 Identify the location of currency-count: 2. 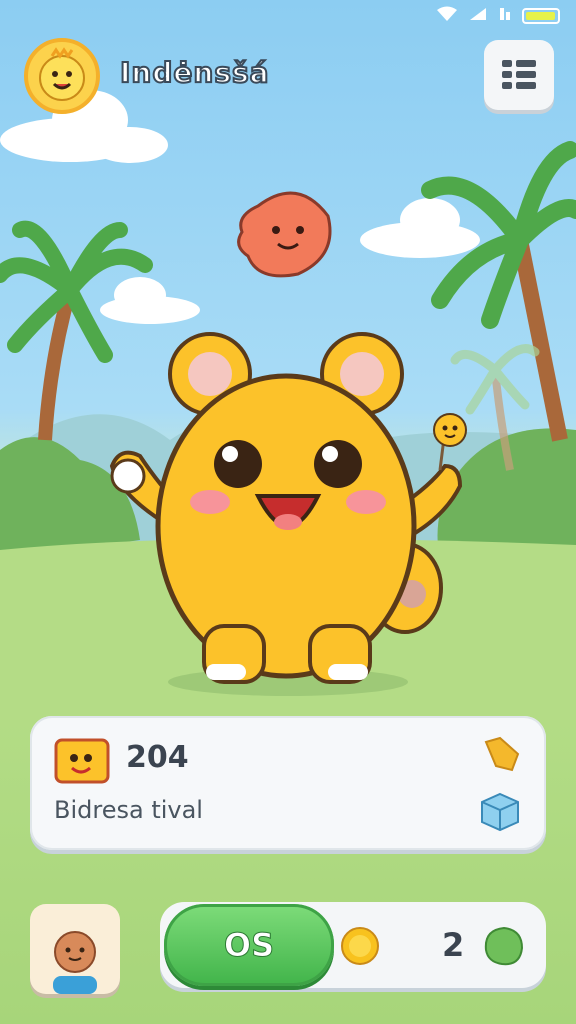
(453, 945).